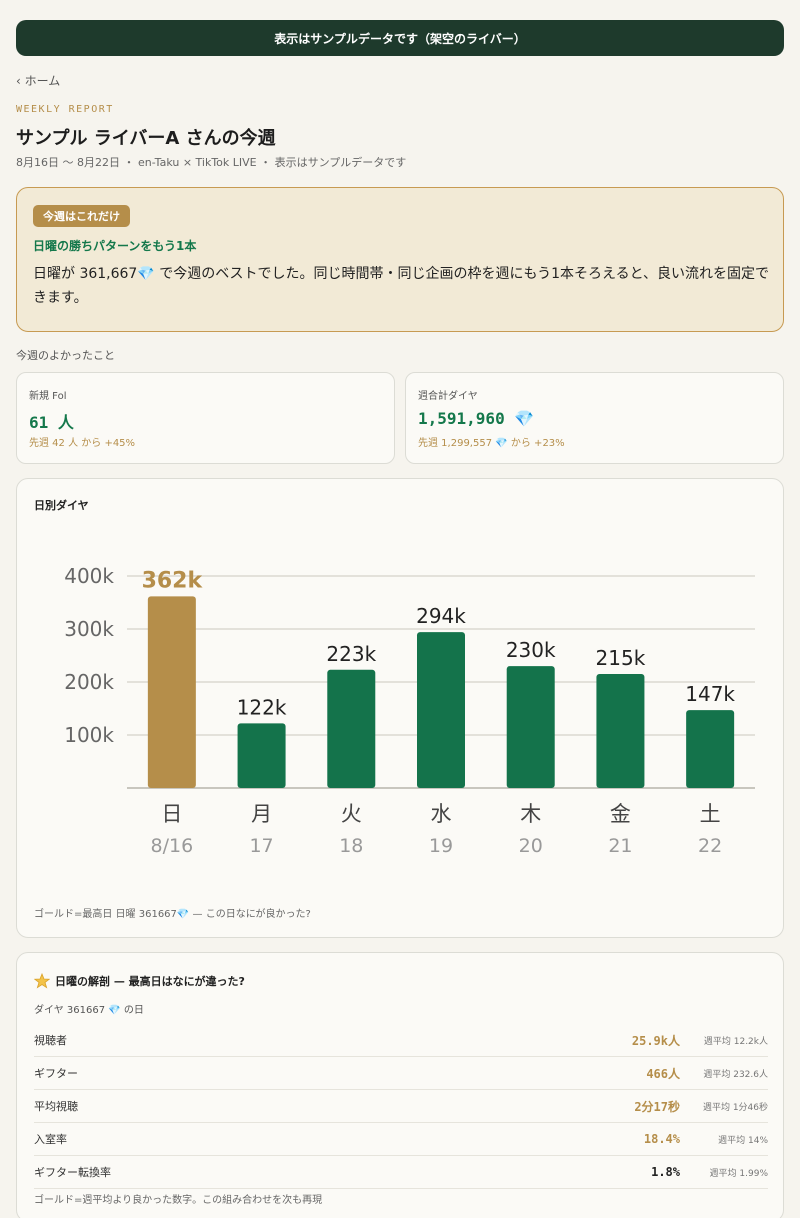 The width and height of the screenshot is (800, 1218). Describe the element at coordinates (620, 814) in the screenshot. I see `x-category-label: 金` at that location.